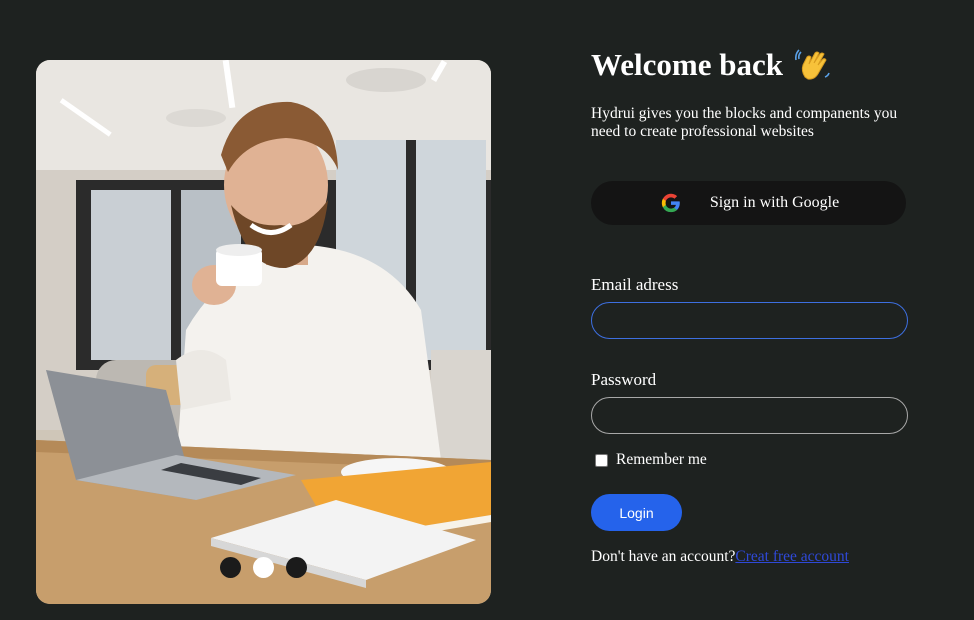  Describe the element at coordinates (749, 415) in the screenshot. I see `password-input` at that location.